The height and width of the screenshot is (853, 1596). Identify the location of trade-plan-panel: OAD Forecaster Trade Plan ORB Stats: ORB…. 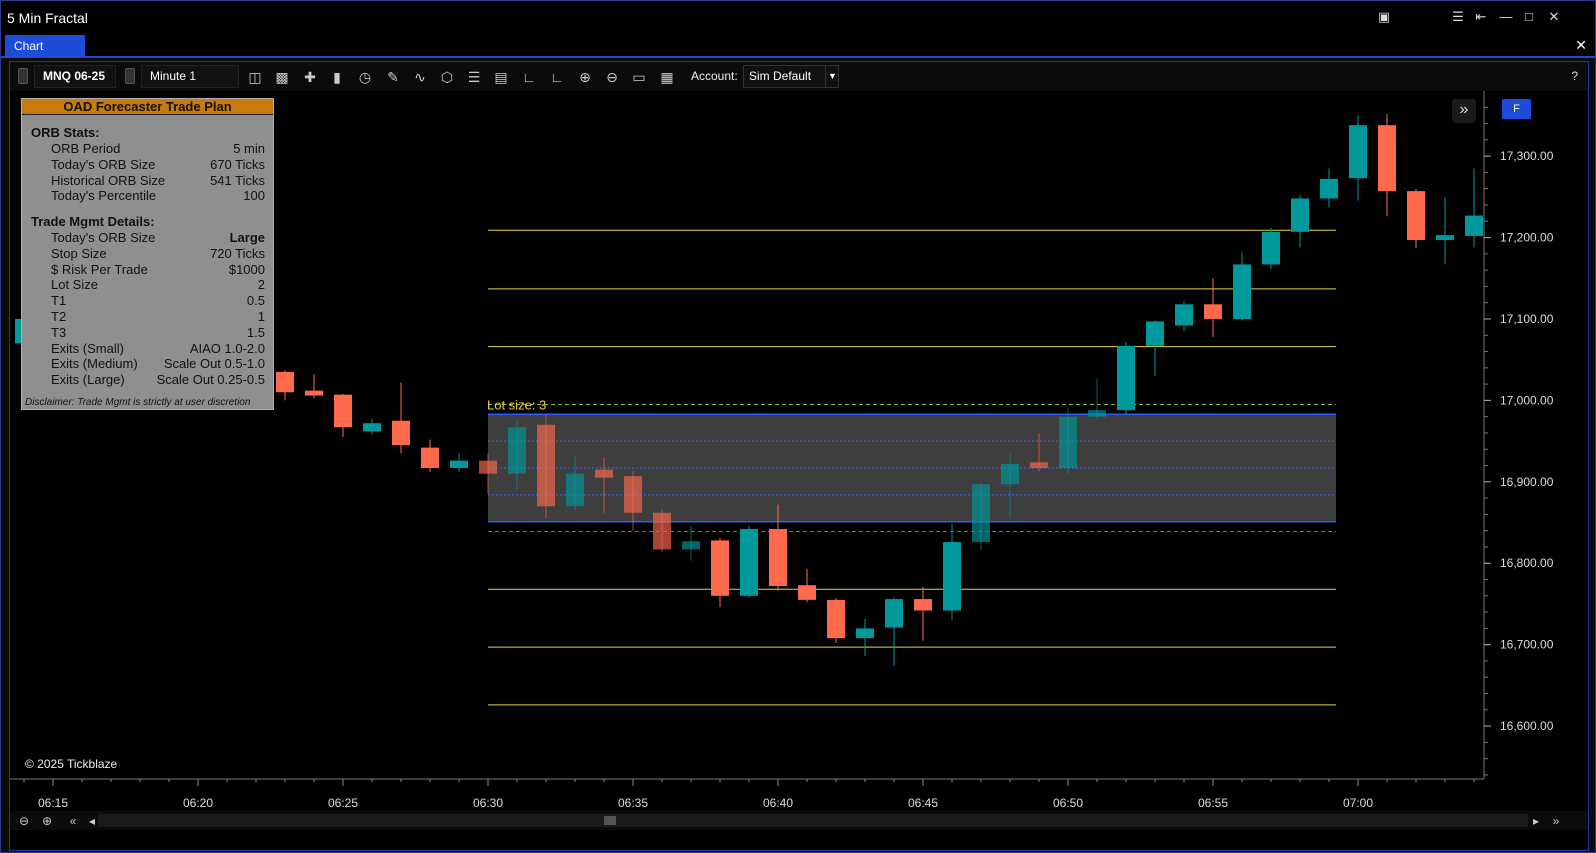
(147, 254).